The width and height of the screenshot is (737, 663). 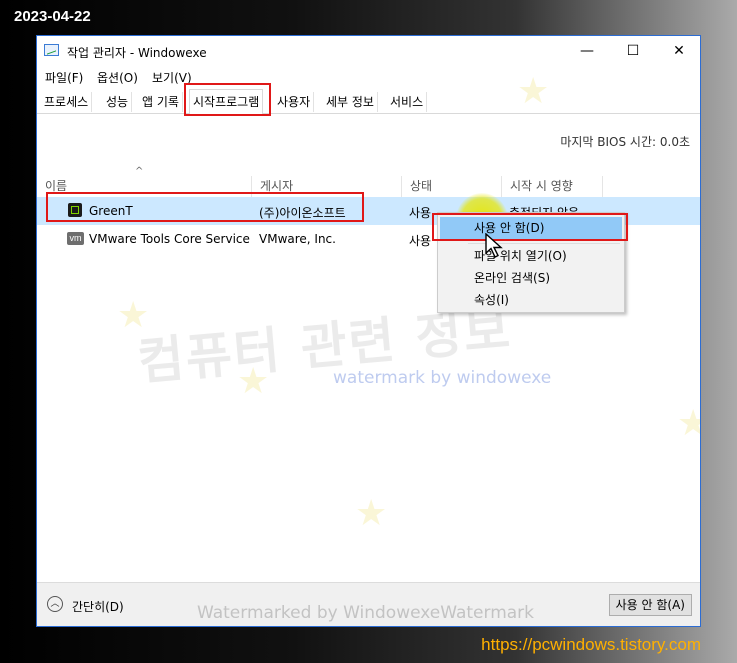 What do you see at coordinates (368, 77) in the screenshot?
I see `menu-bar: 파일(F) 옵션(O) 보기(V)` at bounding box center [368, 77].